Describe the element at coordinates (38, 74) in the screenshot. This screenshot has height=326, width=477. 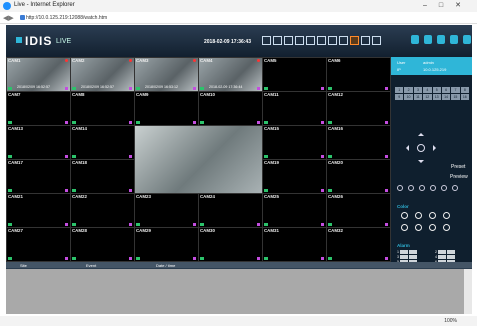
I see `camera-tile: CAM1 2018/02/09 16:52:57` at that location.